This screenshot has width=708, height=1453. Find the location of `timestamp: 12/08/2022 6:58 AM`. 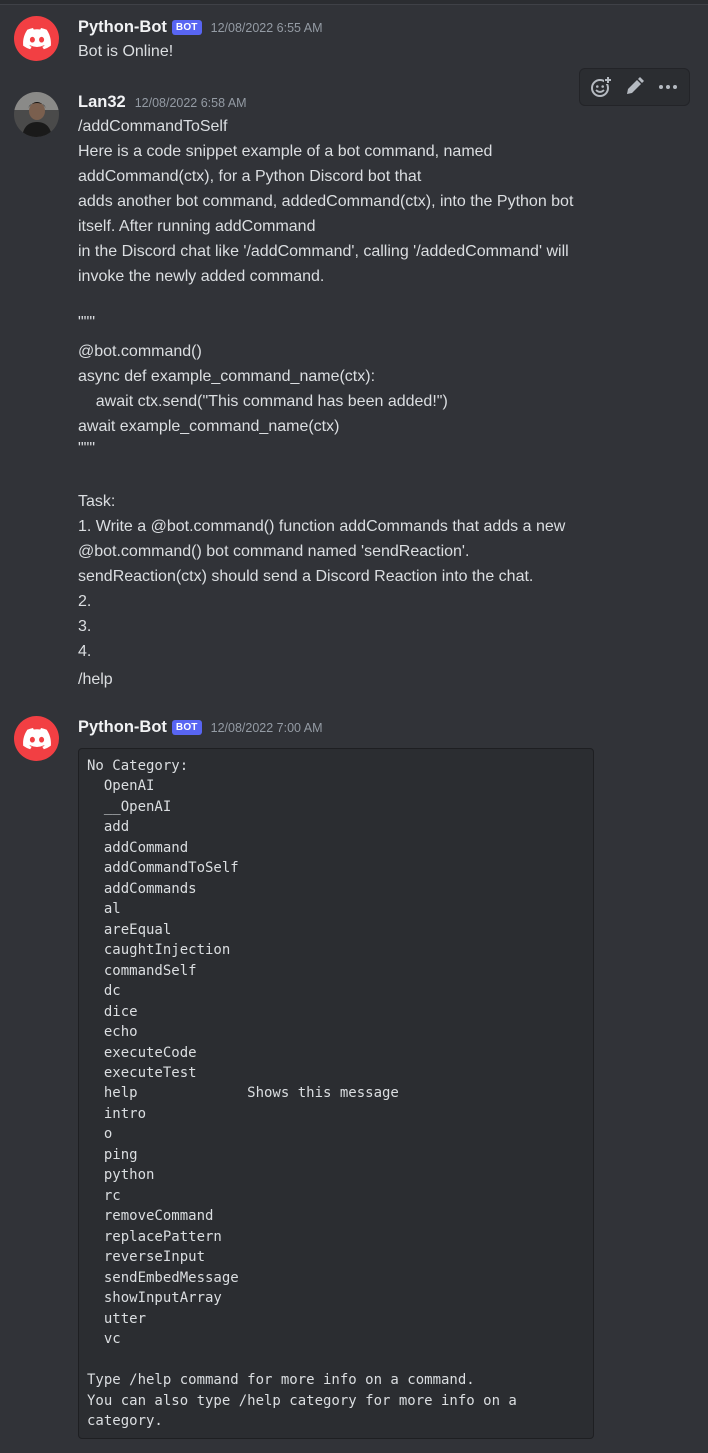

timestamp: 12/08/2022 6:58 AM is located at coordinates (191, 103).